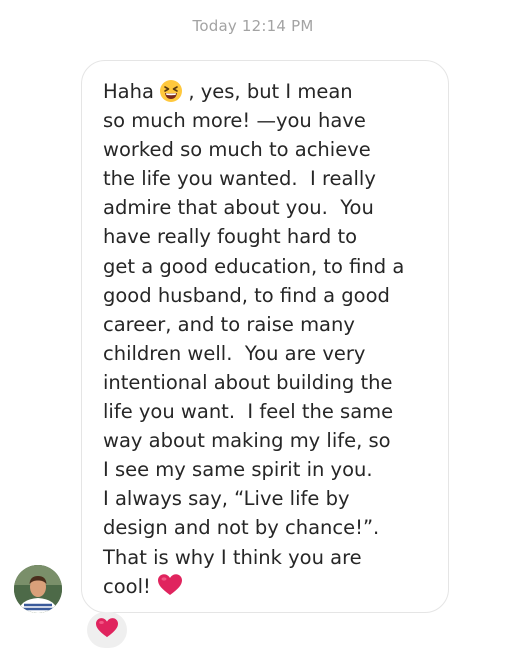 The height and width of the screenshot is (658, 506). What do you see at coordinates (130, 586) in the screenshot?
I see `message-line: cool!` at bounding box center [130, 586].